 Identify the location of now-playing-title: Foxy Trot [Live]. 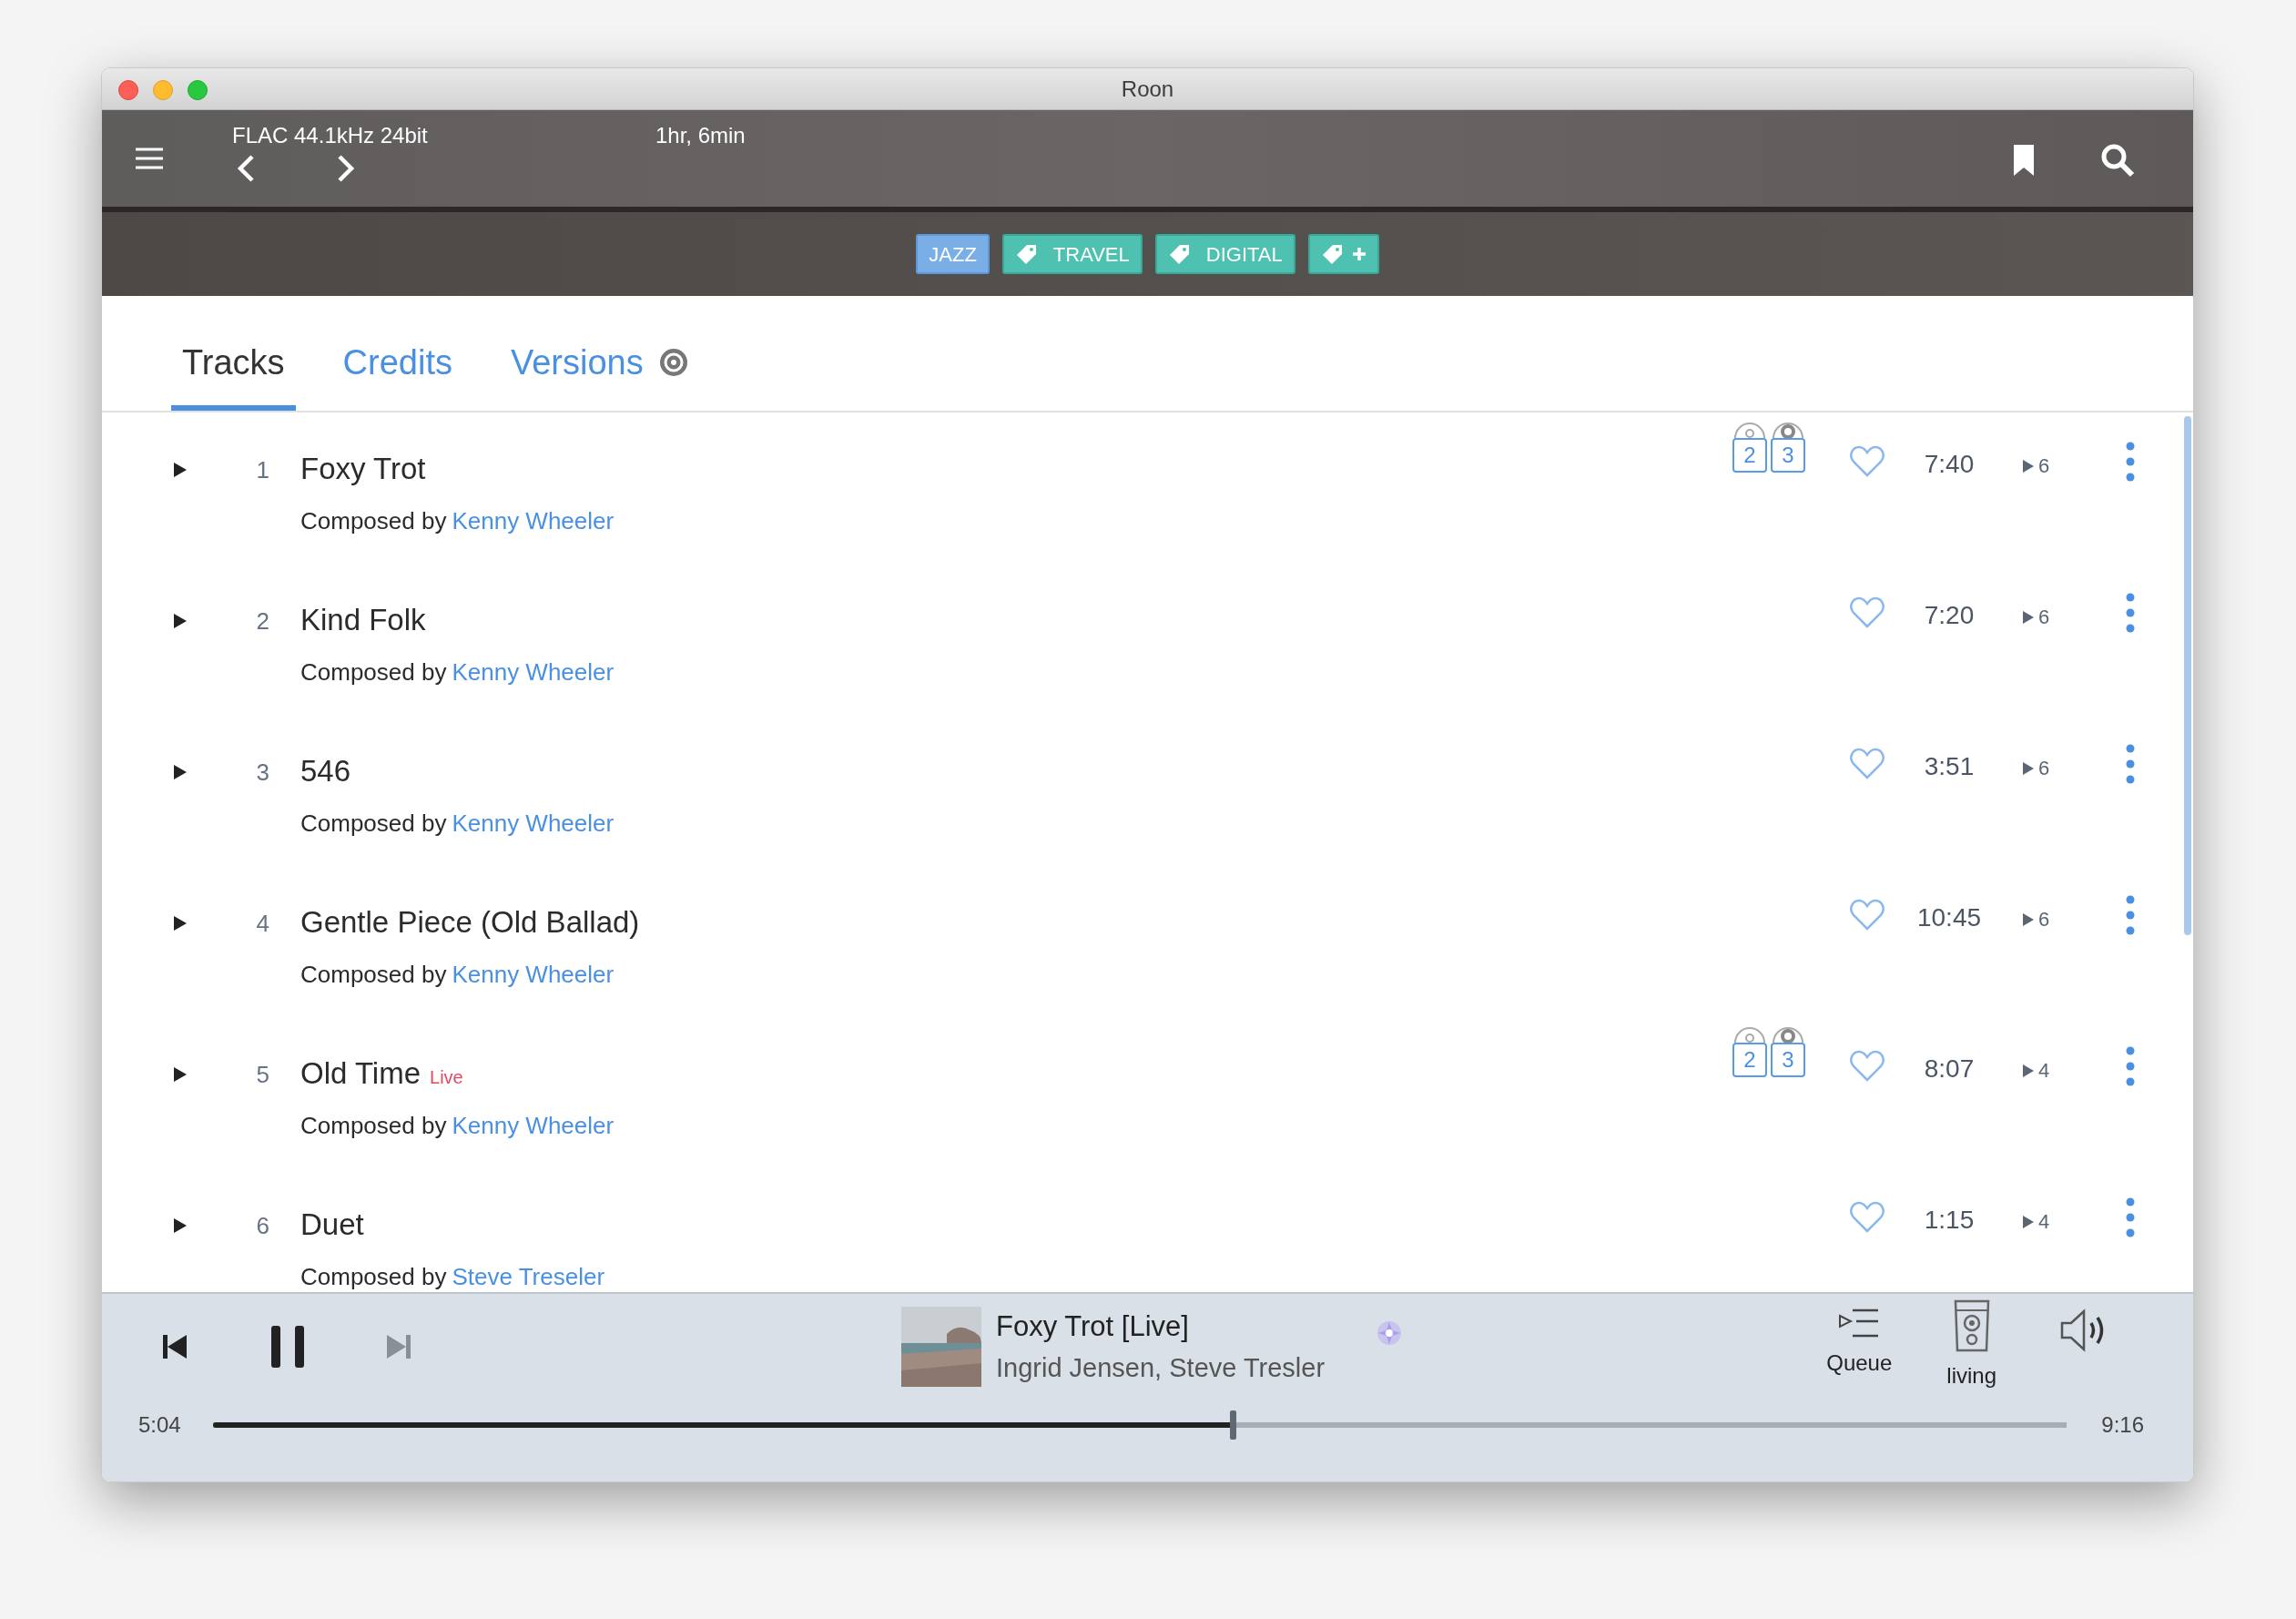
(1161, 1327).